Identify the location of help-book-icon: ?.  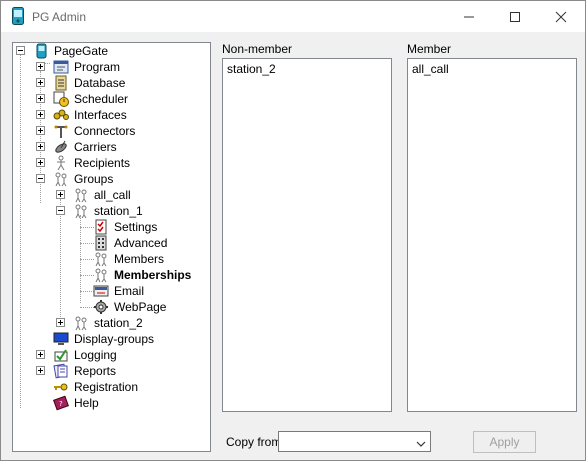
(61, 403).